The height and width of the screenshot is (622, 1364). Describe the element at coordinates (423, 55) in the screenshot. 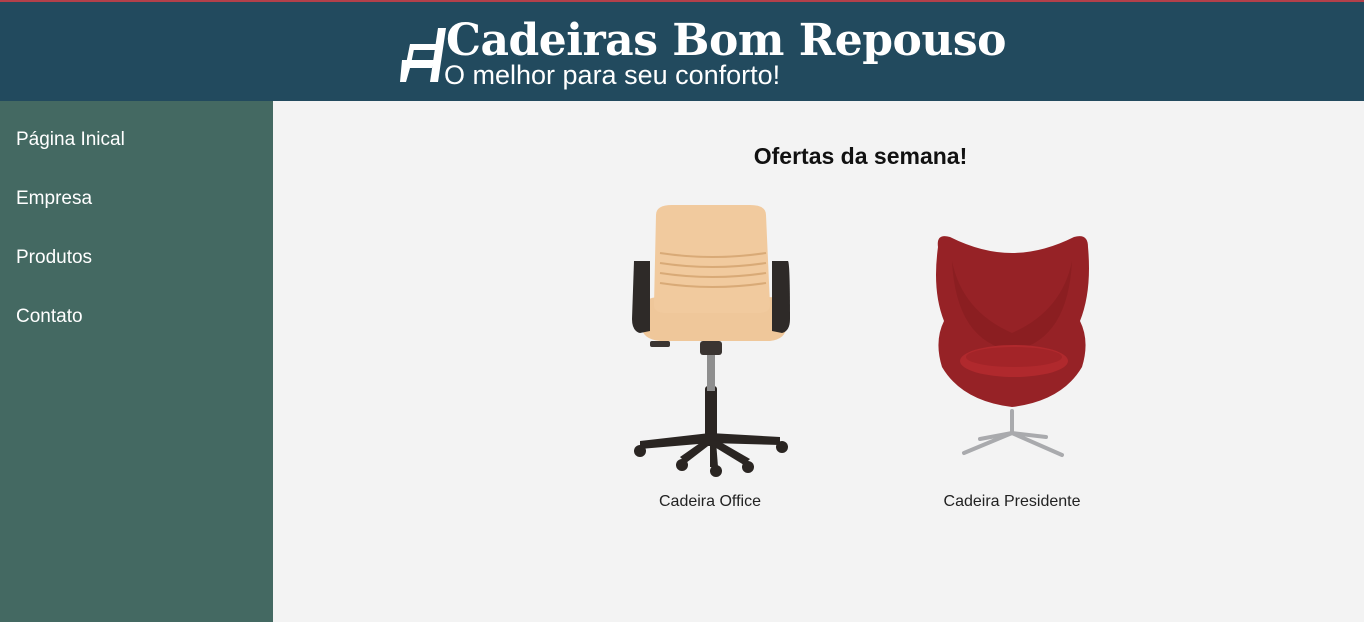

I see `chair-icon` at that location.